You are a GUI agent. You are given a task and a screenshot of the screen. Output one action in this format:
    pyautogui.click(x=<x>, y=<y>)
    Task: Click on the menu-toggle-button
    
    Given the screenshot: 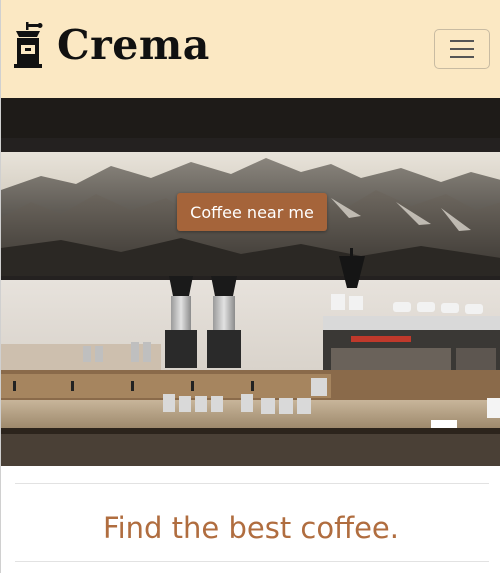 What is the action you would take?
    pyautogui.click(x=462, y=49)
    